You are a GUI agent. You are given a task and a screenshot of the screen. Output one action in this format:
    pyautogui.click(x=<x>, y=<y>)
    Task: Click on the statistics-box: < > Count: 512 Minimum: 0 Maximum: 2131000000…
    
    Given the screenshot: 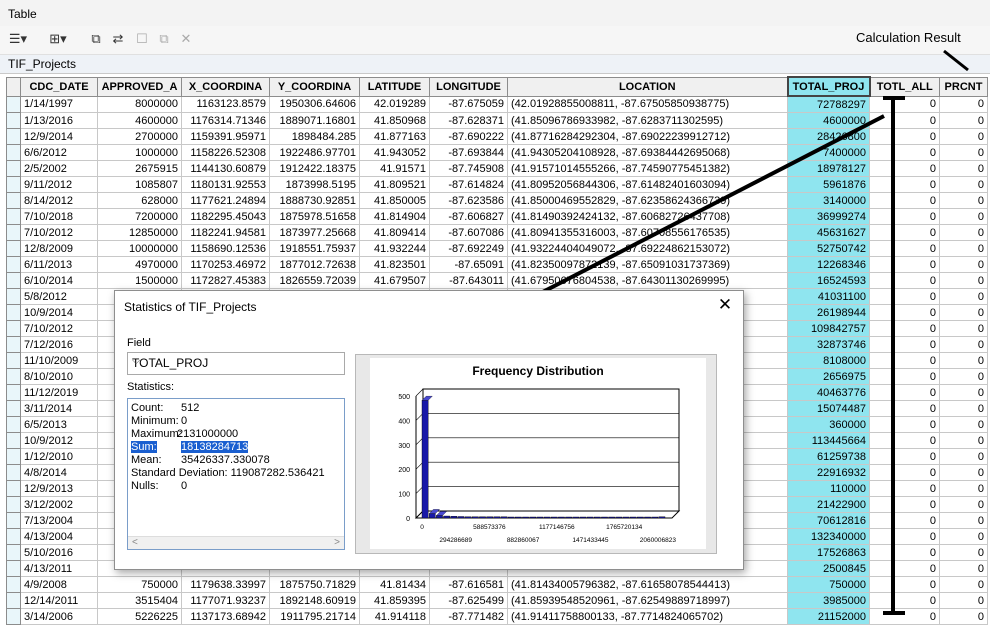 What is the action you would take?
    pyautogui.click(x=236, y=474)
    